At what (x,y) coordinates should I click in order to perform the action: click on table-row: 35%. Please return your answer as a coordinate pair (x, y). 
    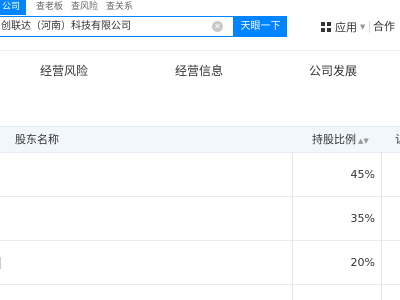
    Looking at the image, I should click on (200, 219).